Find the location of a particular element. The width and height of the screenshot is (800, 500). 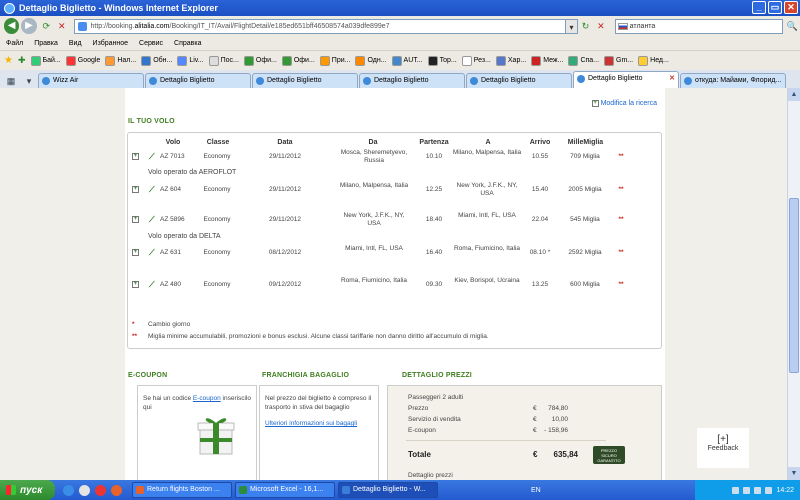

go-refresh-icon: ↻ is located at coordinates (585, 26).